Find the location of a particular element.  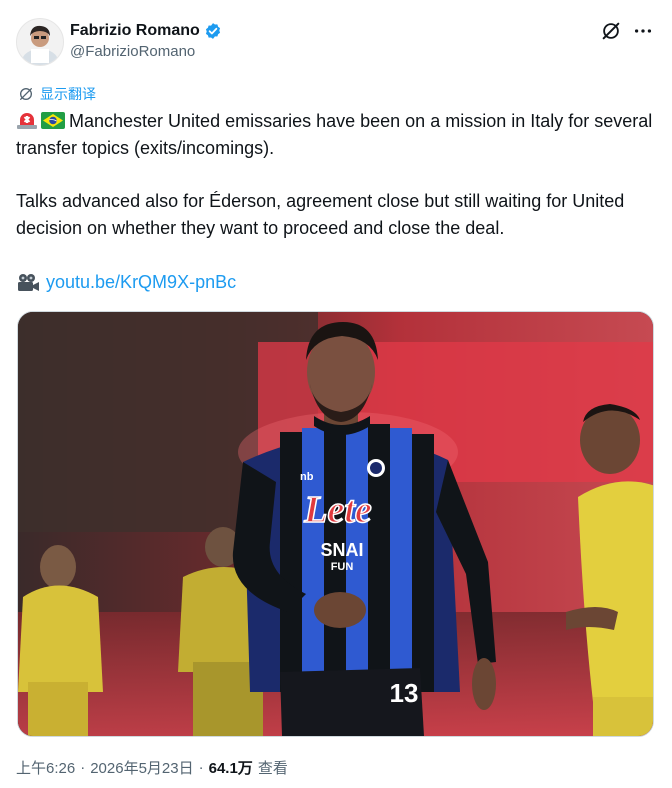

author-handle: @FabrizioRomano is located at coordinates (132, 51).